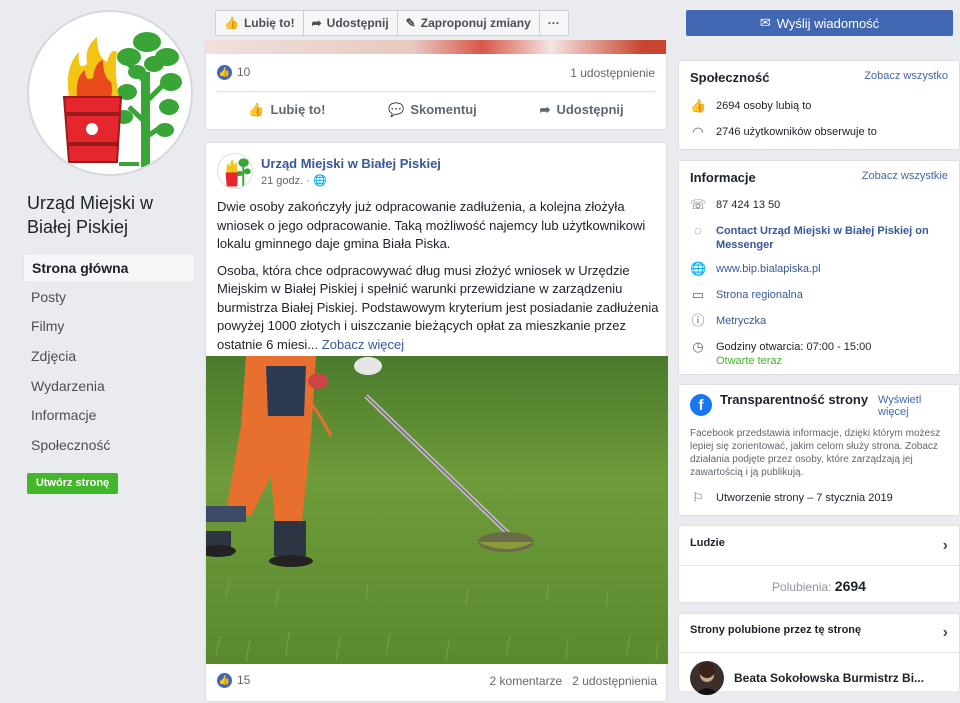 The image size is (960, 703). I want to click on info-category-row: ▭ Strona regionalna, so click(819, 295).